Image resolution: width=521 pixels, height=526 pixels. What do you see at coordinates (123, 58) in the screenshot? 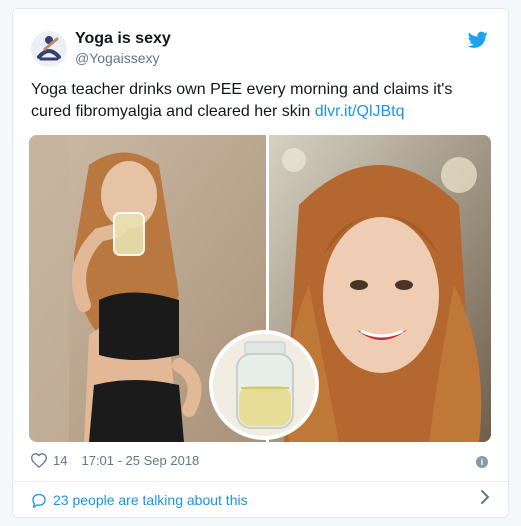
I see `author-handle: @Yogaissexy` at bounding box center [123, 58].